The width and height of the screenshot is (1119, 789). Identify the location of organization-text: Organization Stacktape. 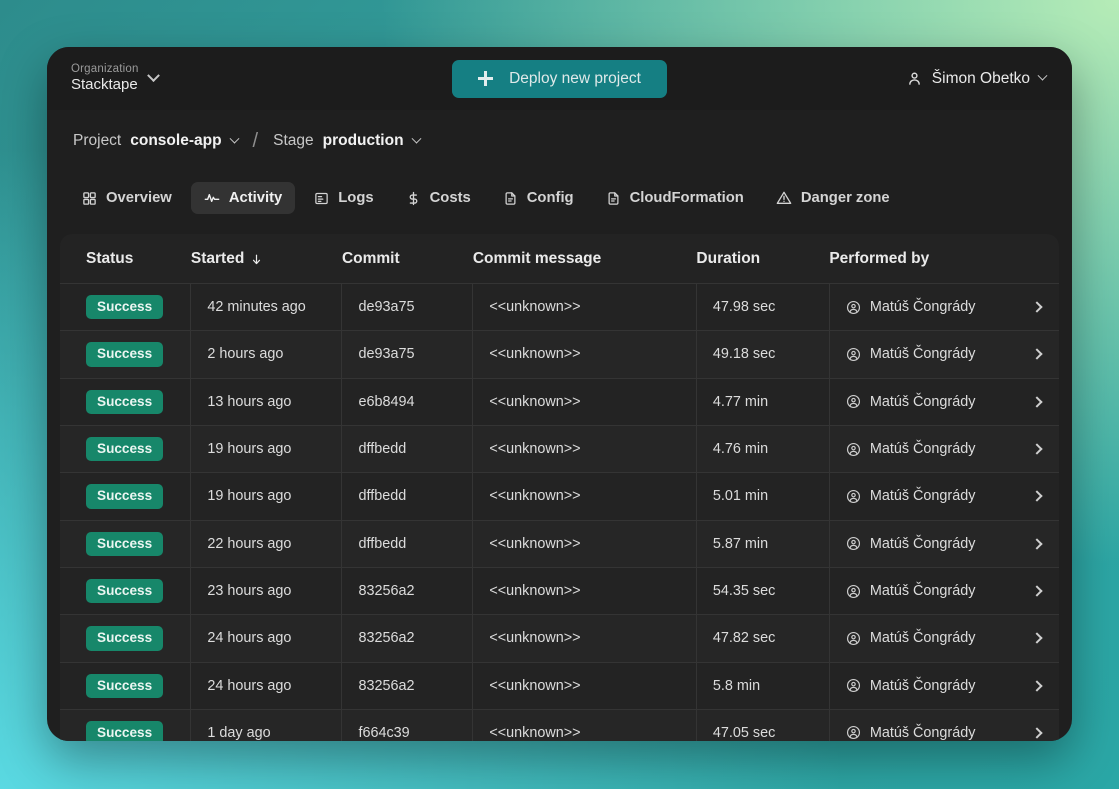
(105, 78).